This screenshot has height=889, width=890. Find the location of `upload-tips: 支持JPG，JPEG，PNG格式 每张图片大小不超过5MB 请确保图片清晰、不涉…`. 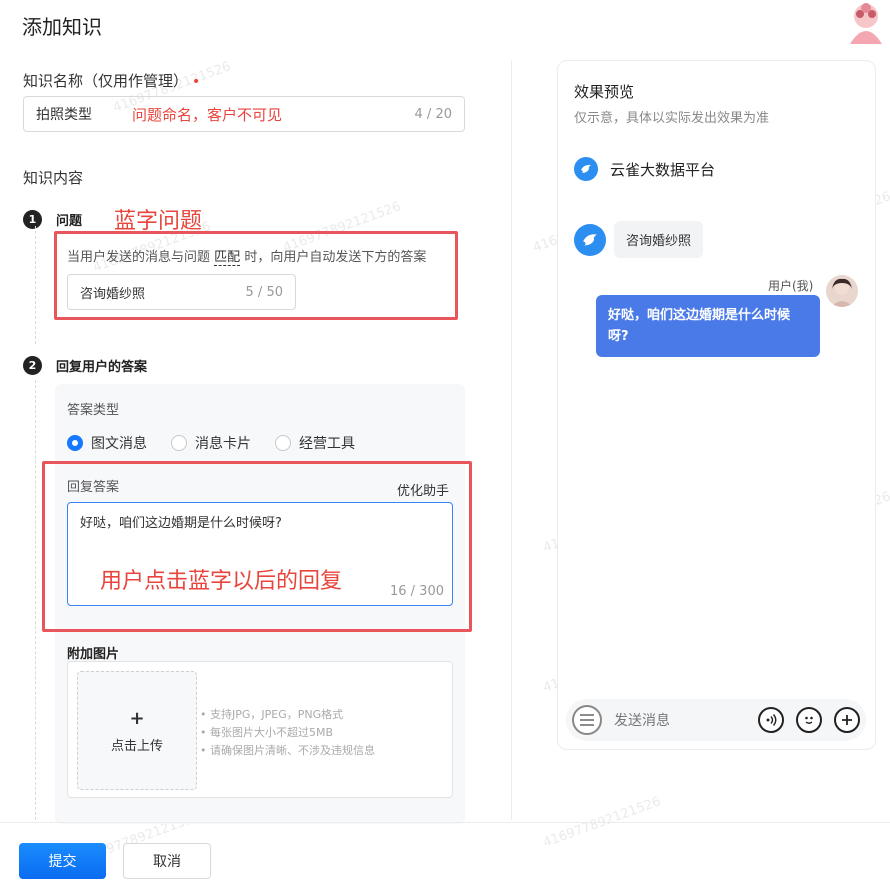

upload-tips: 支持JPG，JPEG，PNG格式 每张图片大小不超过5MB 请确保图片清晰、不涉… is located at coordinates (287, 733).